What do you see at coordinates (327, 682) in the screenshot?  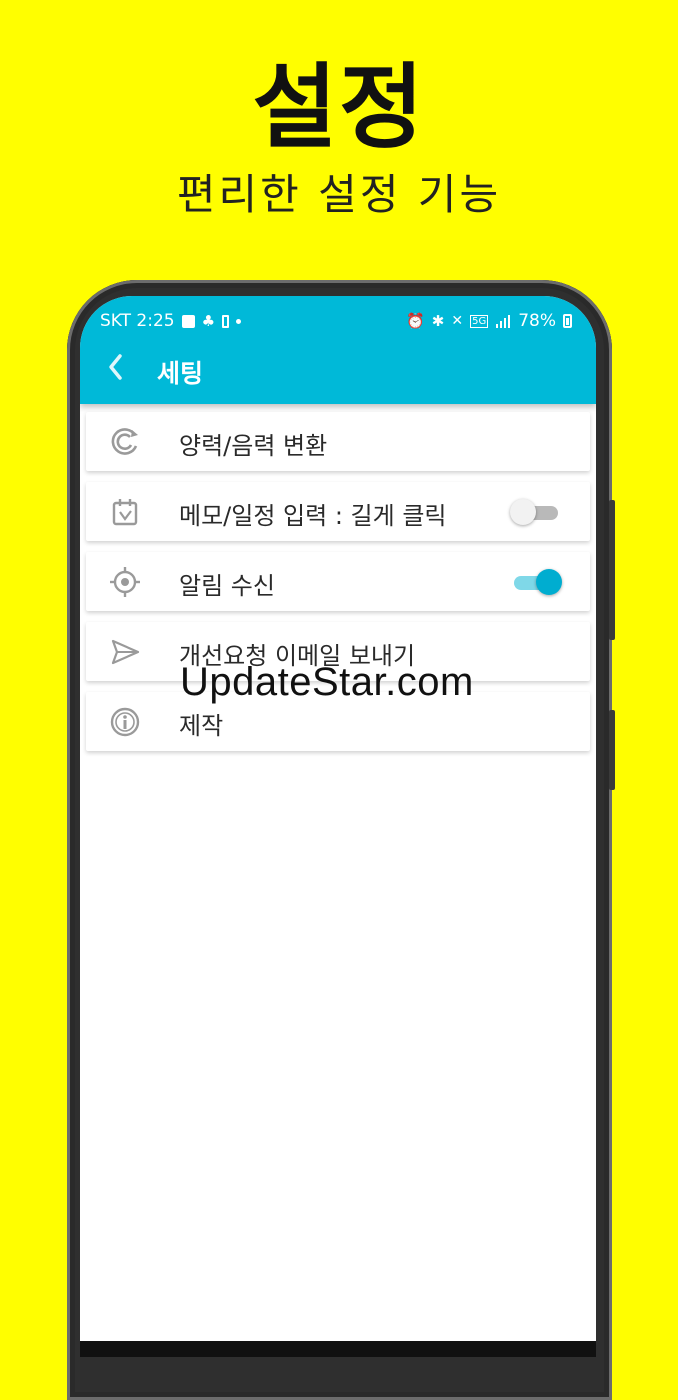 I see `watermark-text: UpdateStar.com` at bounding box center [327, 682].